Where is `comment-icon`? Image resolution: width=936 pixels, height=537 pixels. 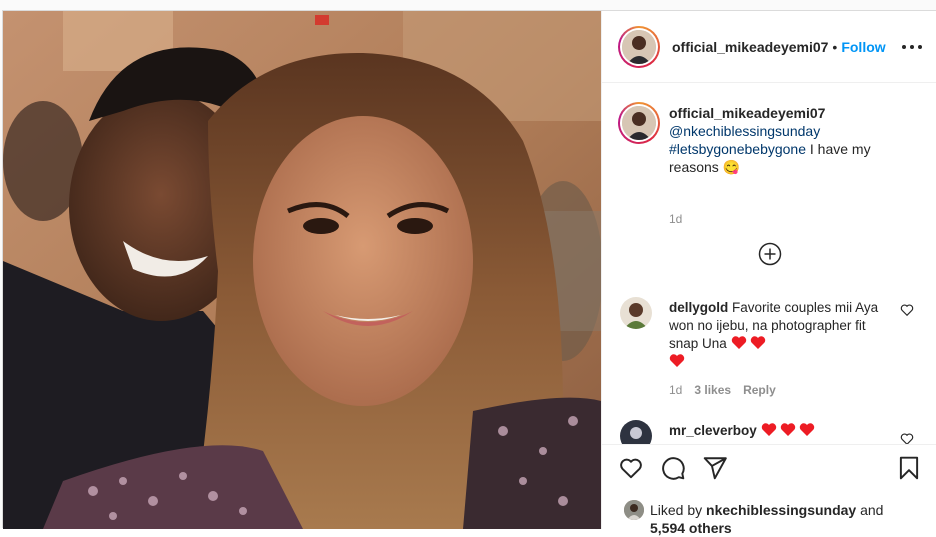 comment-icon is located at coordinates (673, 468).